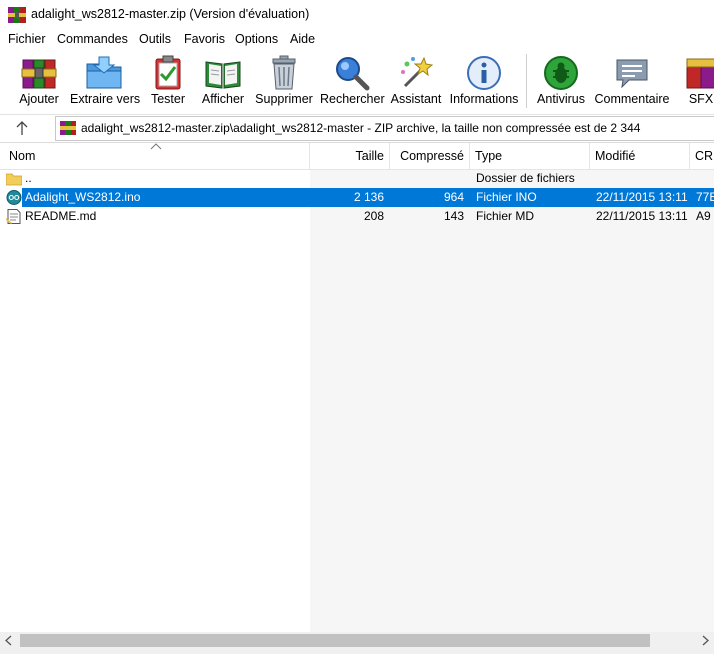  What do you see at coordinates (417, 72) in the screenshot?
I see `magic-wand-icon` at bounding box center [417, 72].